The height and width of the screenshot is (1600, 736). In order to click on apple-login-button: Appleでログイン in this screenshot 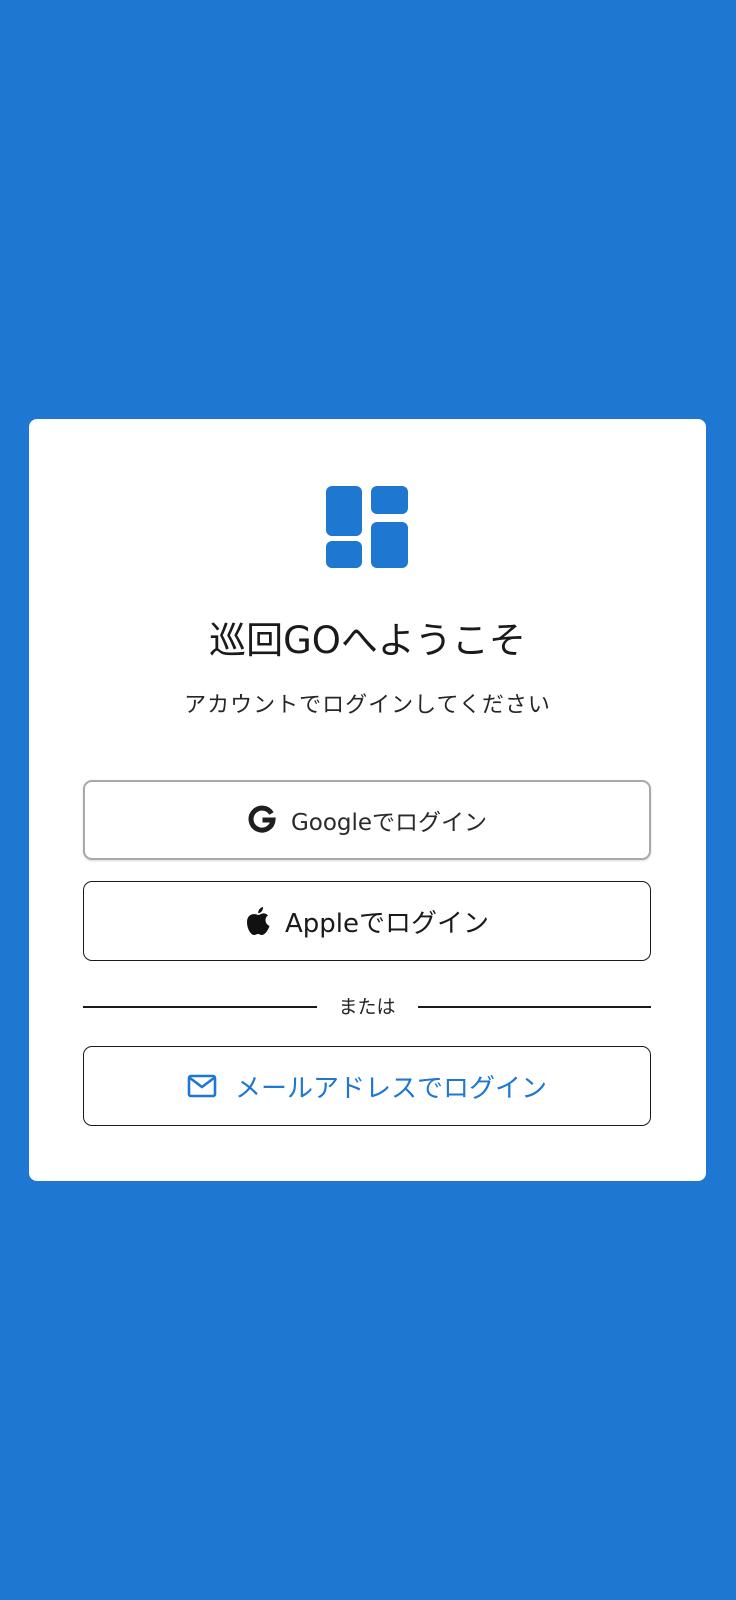, I will do `click(367, 921)`.